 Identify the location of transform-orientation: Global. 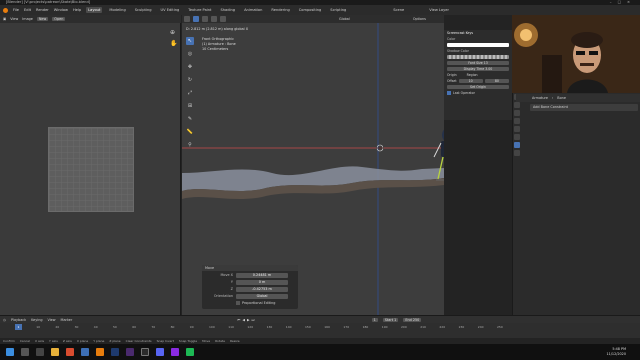
(344, 19).